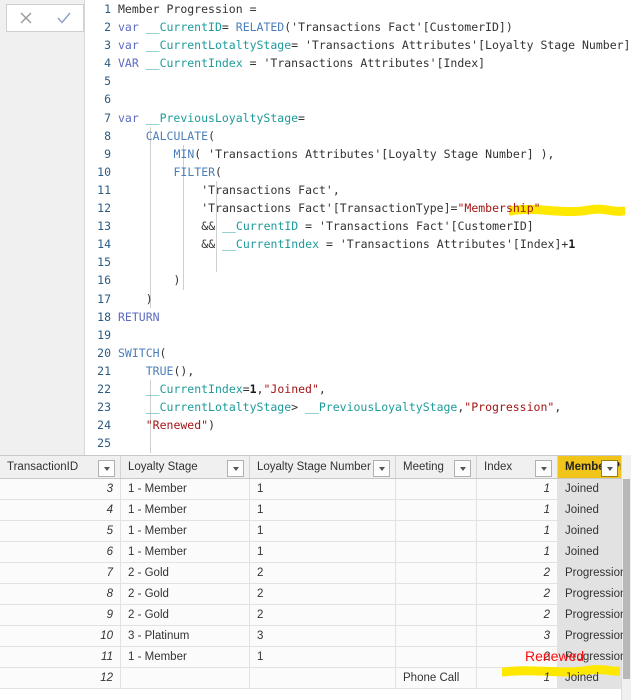  I want to click on column-header-index: Index, so click(517, 467).